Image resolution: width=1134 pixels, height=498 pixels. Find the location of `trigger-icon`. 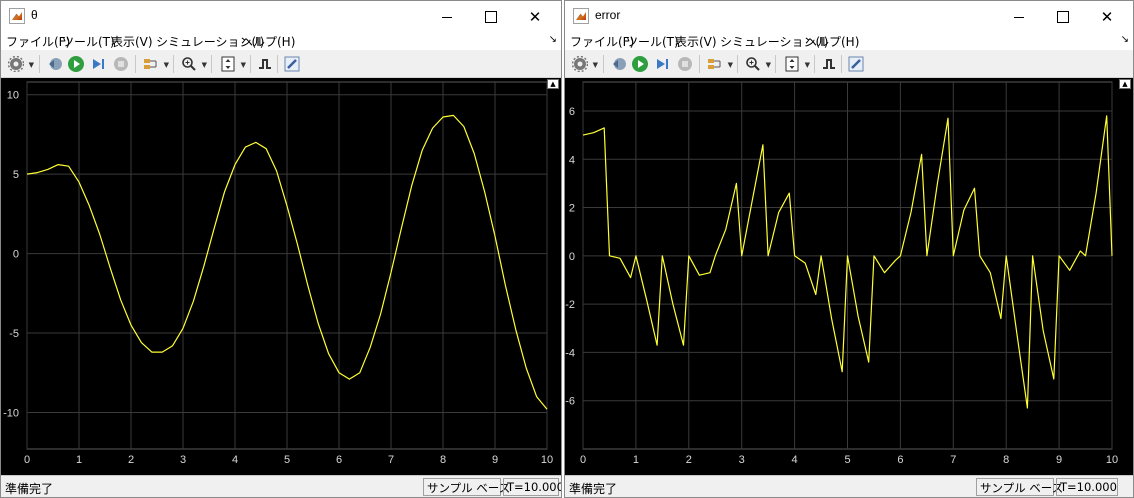

trigger-icon is located at coordinates (829, 64).